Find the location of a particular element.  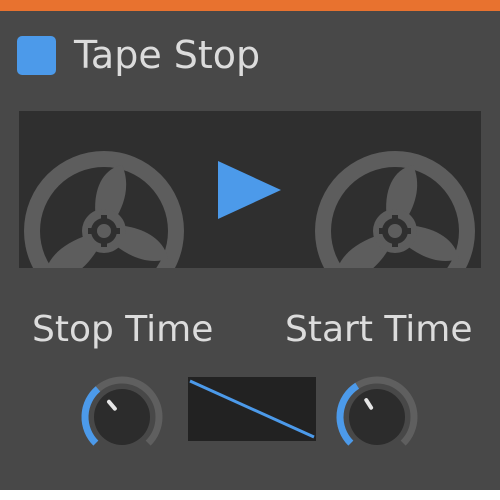

left-reel-icon is located at coordinates (104, 209).